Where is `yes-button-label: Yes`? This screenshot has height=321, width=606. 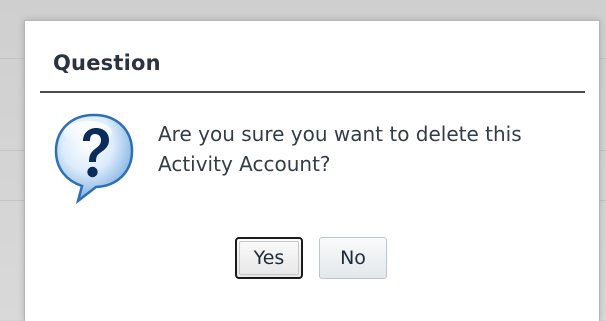
yes-button-label: Yes is located at coordinates (269, 258).